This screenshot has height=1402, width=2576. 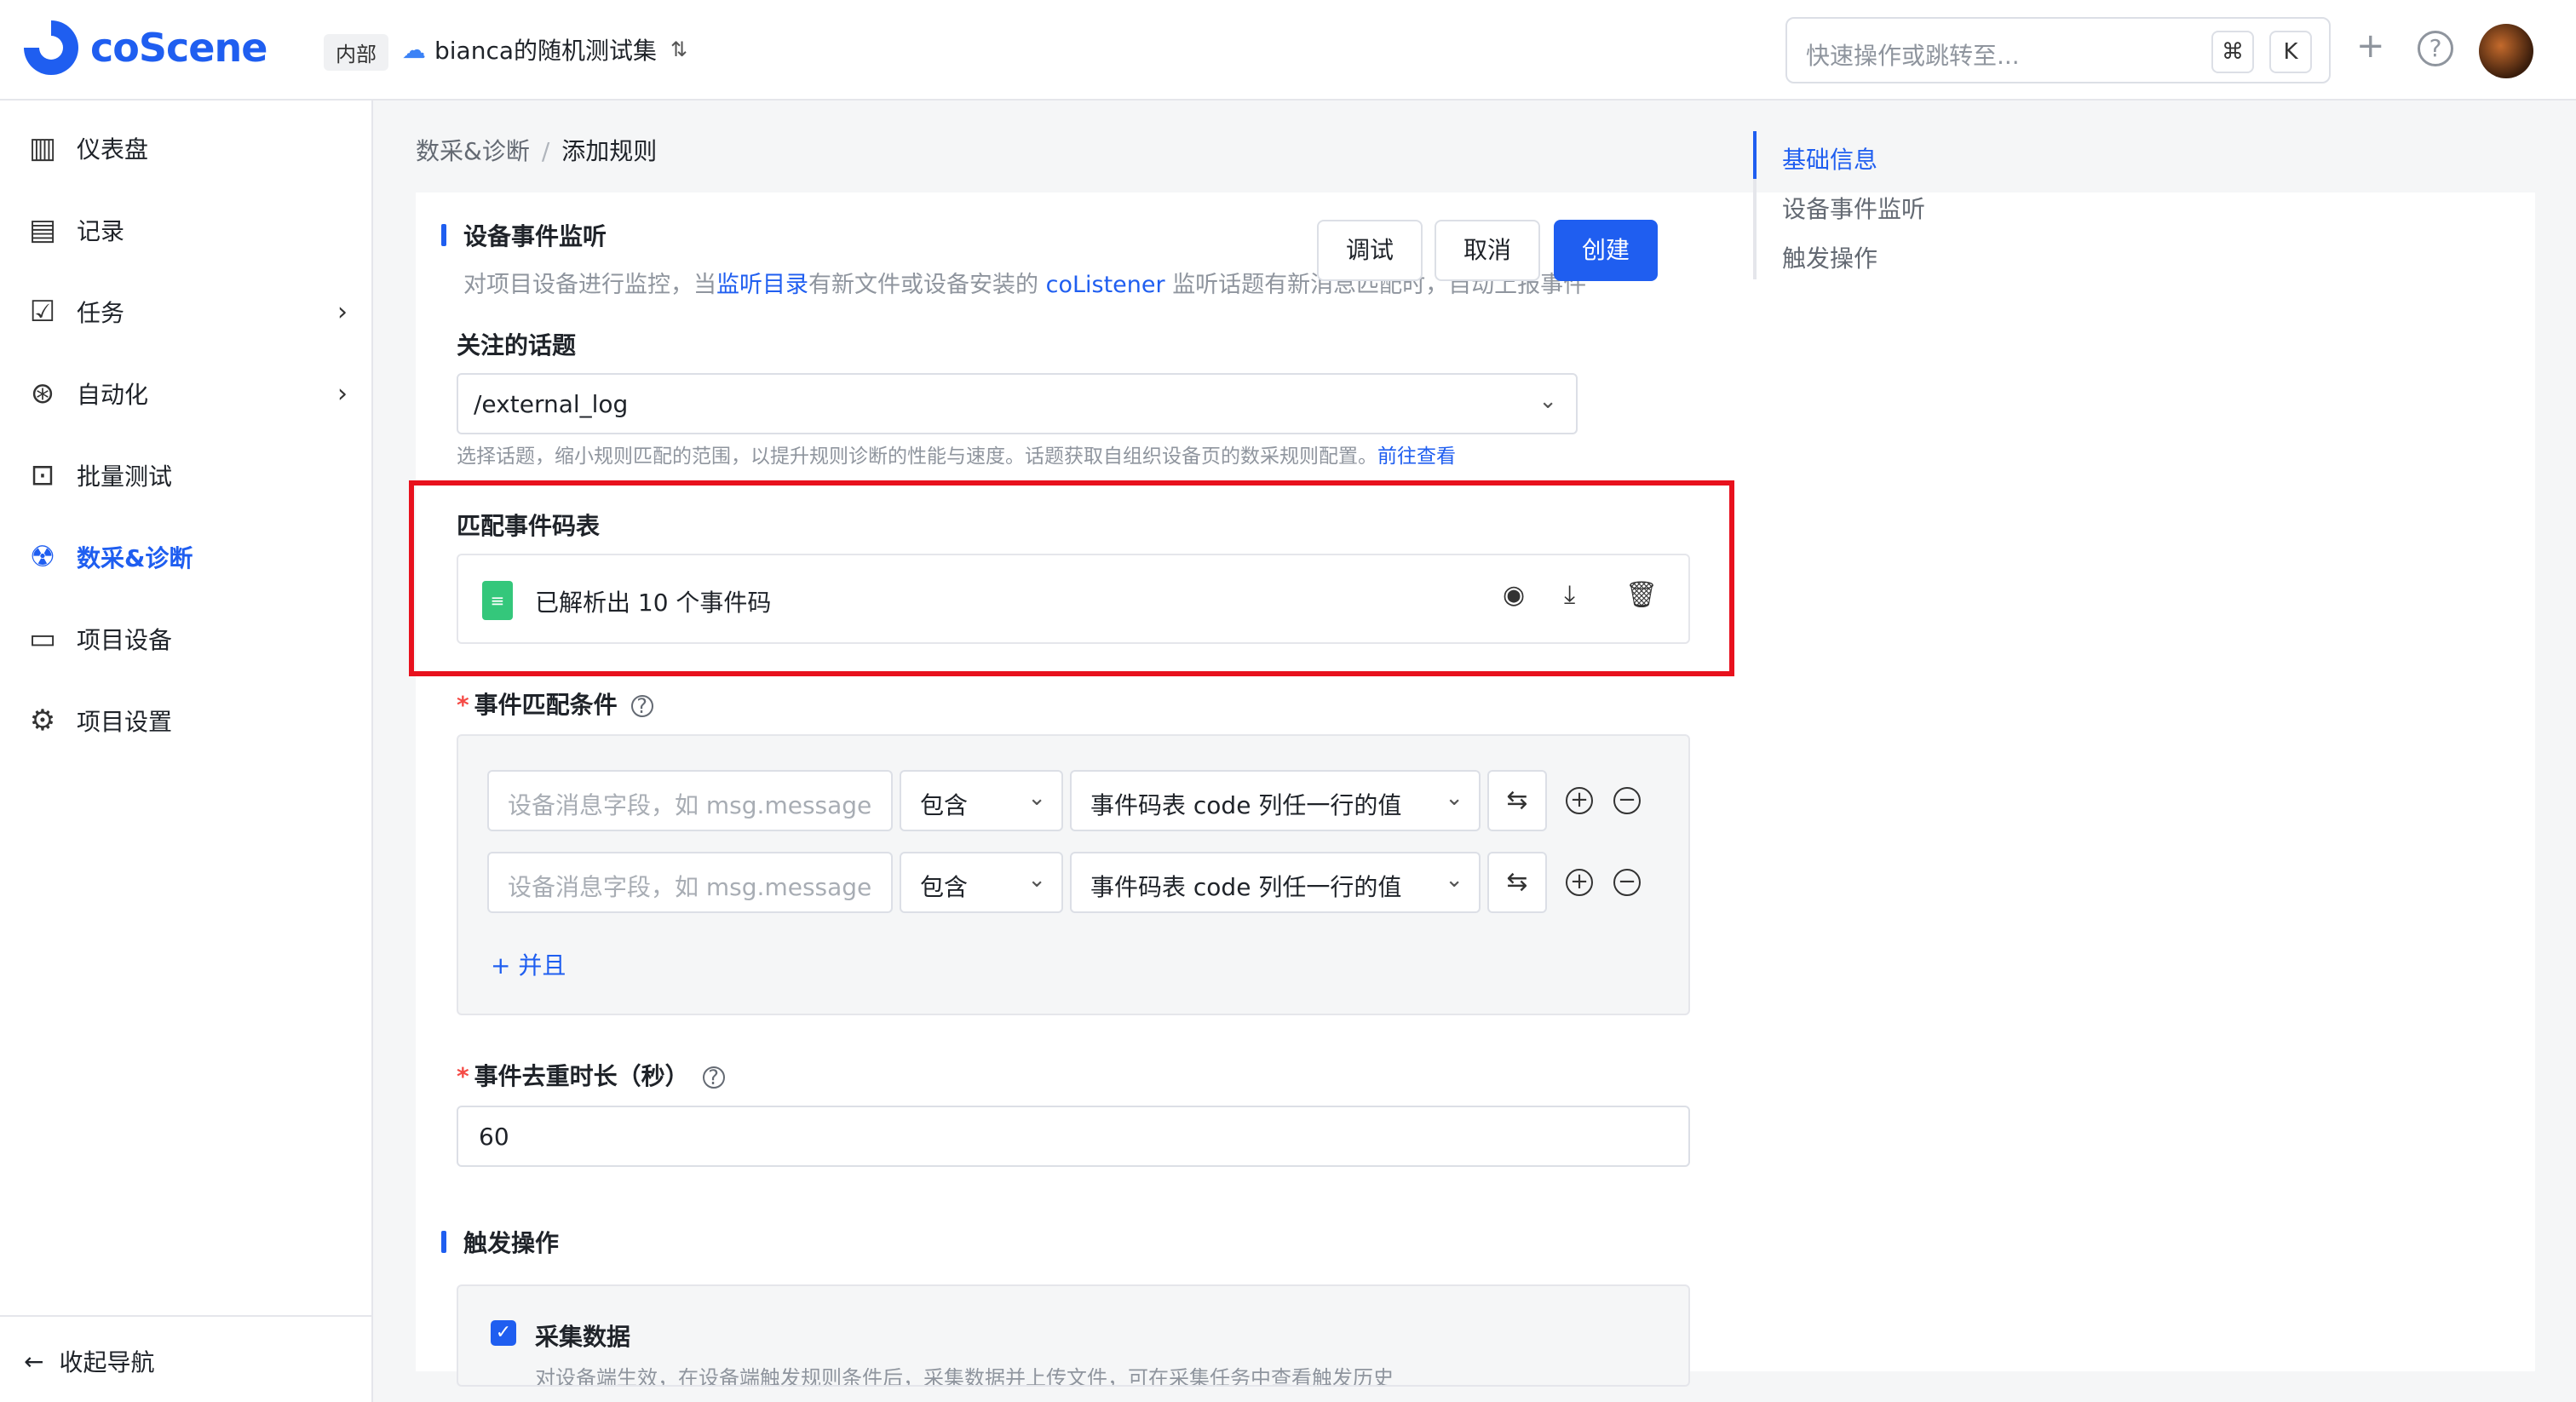 What do you see at coordinates (444, 1242) in the screenshot?
I see `section-marker` at bounding box center [444, 1242].